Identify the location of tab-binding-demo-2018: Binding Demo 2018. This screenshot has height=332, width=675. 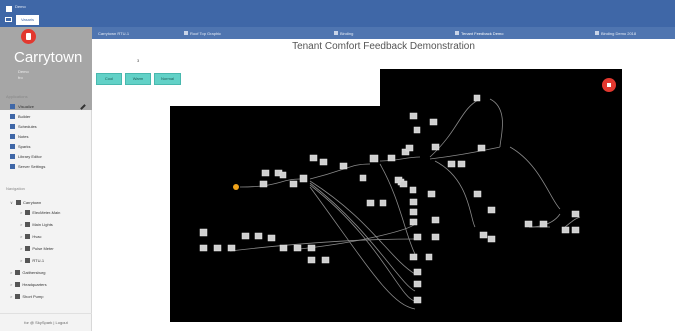
(615, 33).